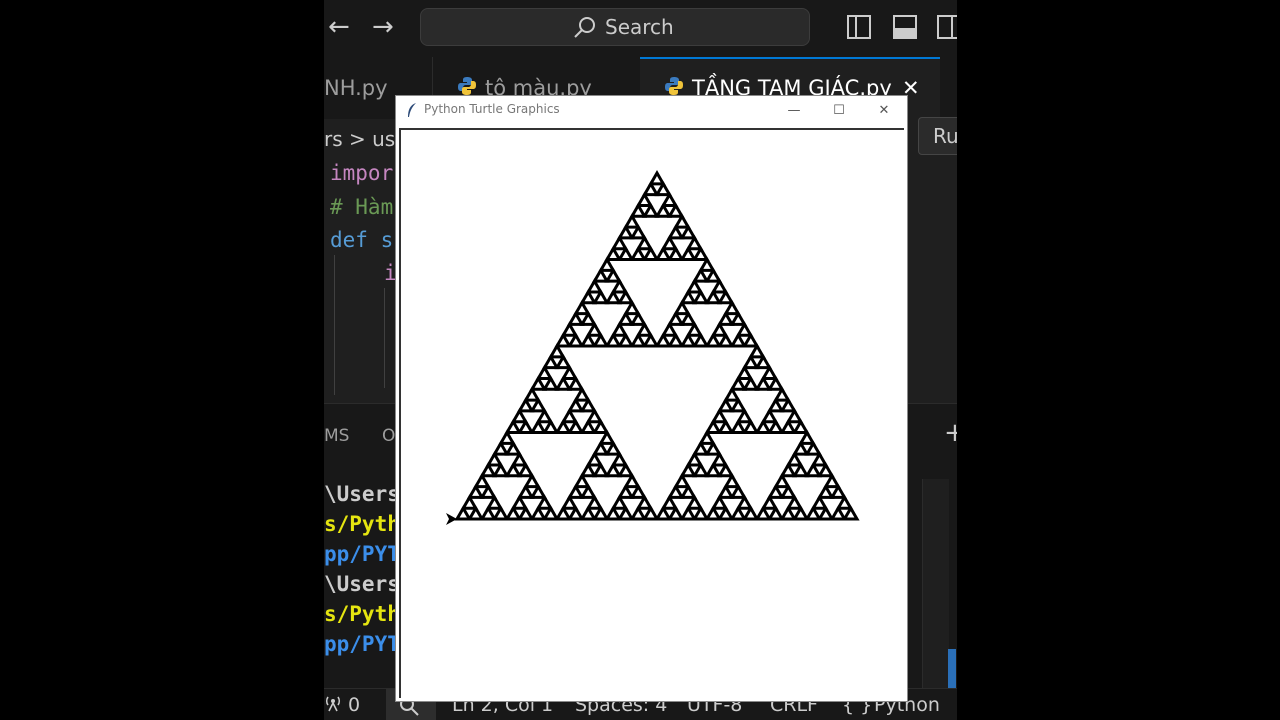  I want to click on command-center-search: Search, so click(615, 27).